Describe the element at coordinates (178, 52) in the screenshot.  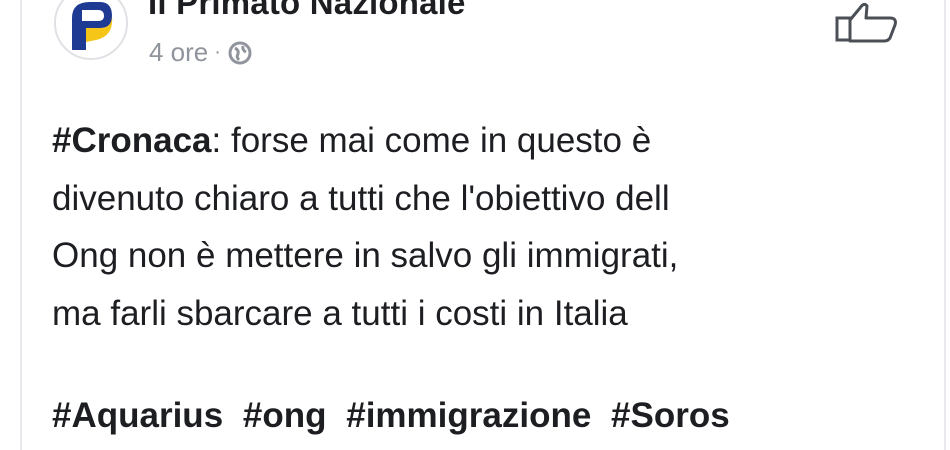
I see `post-timestamp: 4 ore` at that location.